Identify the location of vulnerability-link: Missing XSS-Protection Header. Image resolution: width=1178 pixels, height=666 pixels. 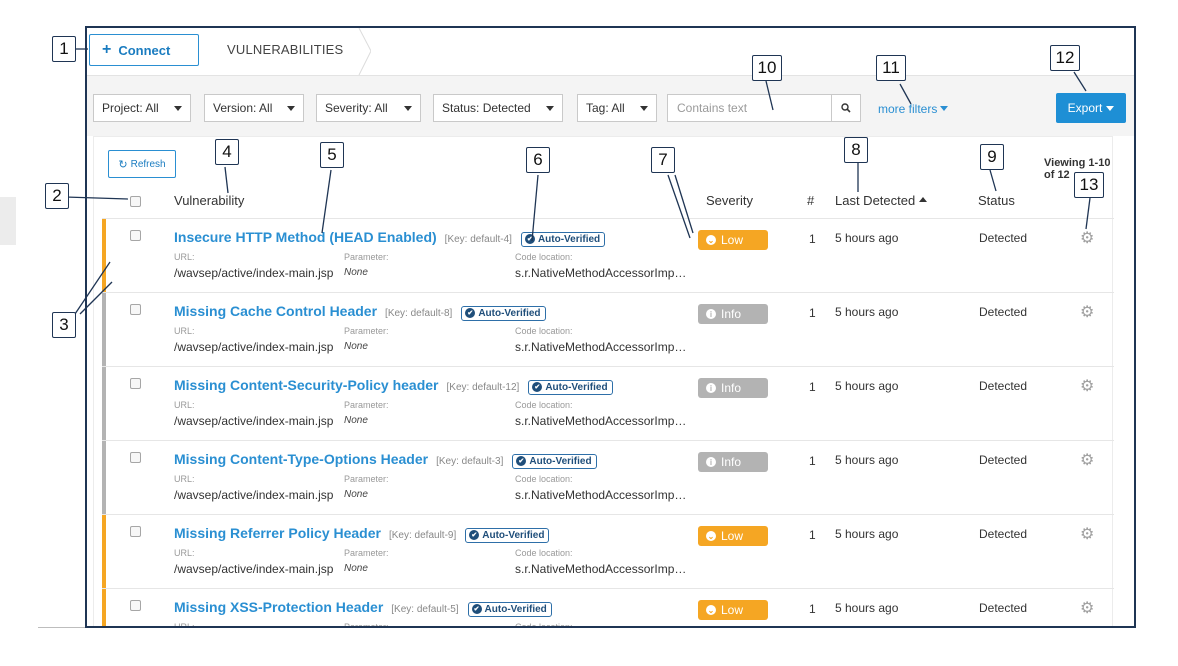
(278, 607).